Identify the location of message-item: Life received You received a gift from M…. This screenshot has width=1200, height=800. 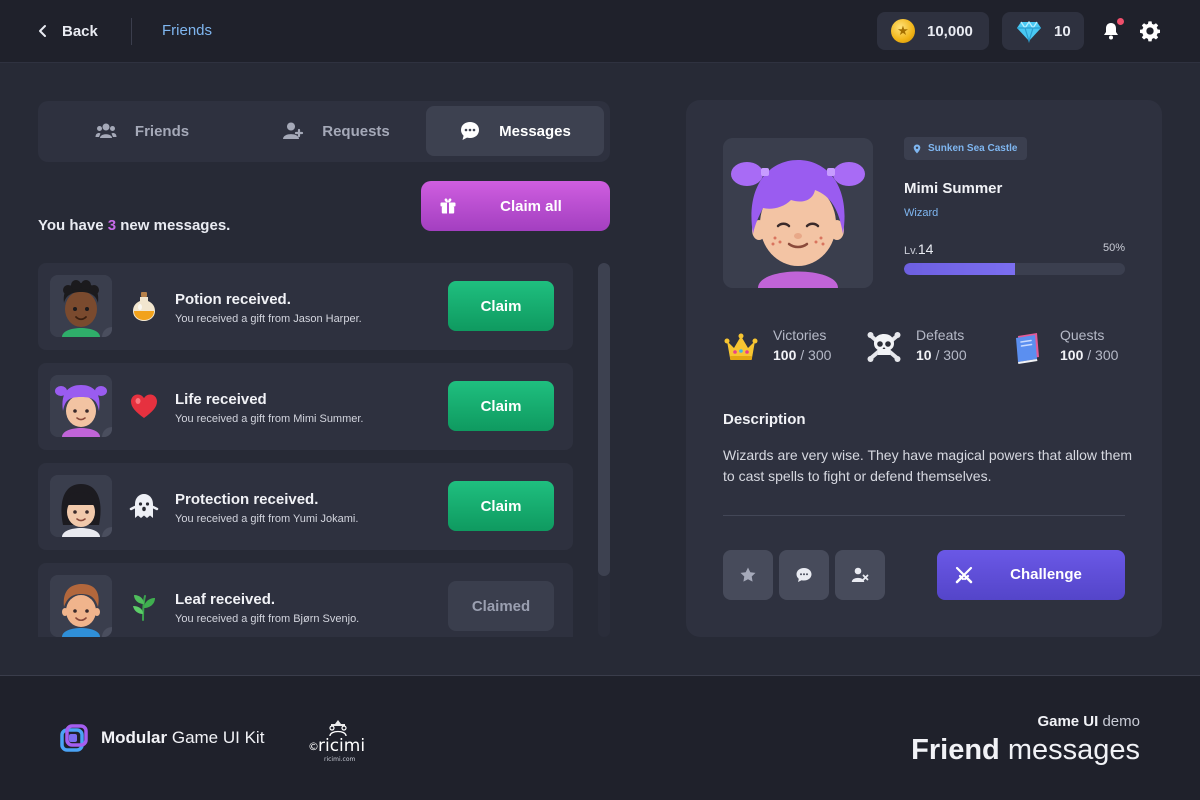
(305, 406).